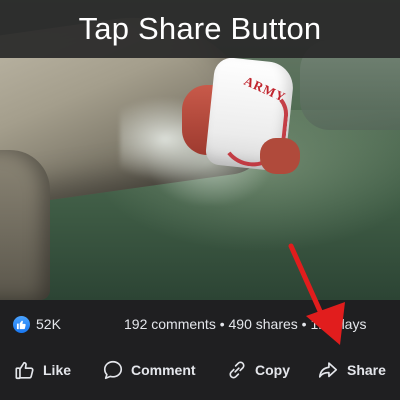 This screenshot has width=400, height=400. I want to click on instruction-title: Tap Share Button, so click(200, 28).